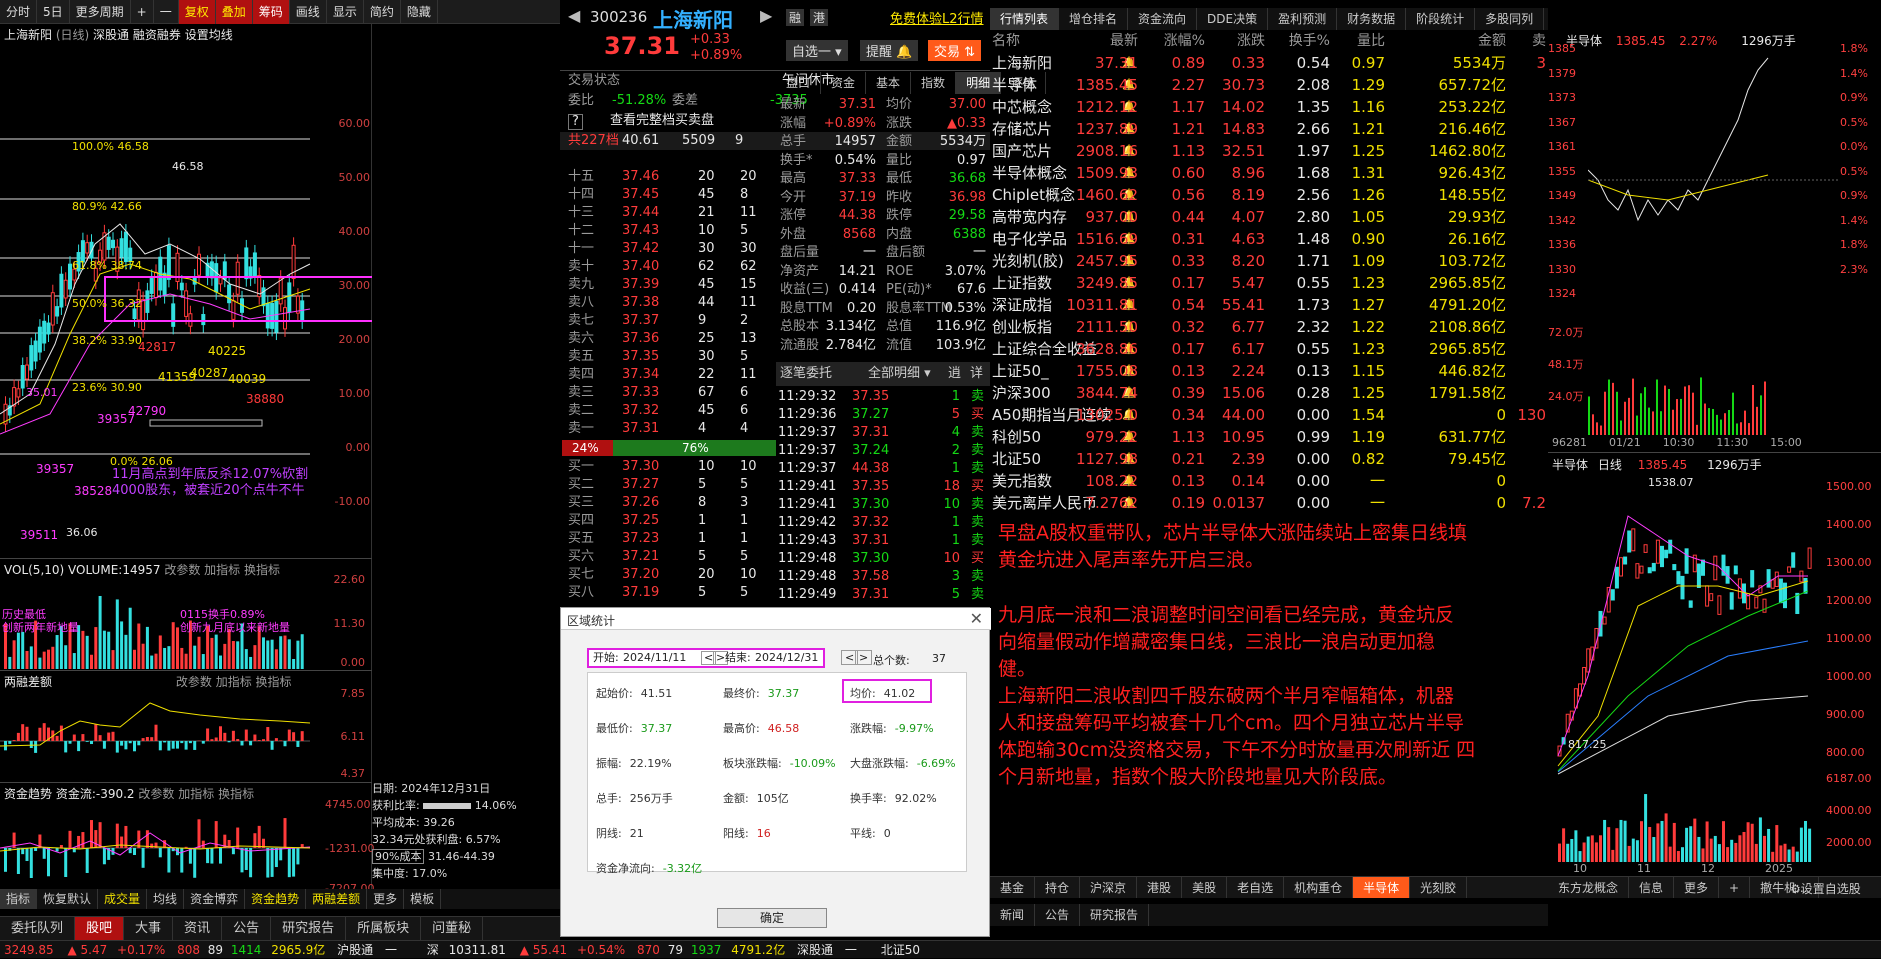 This screenshot has height=959, width=1881. I want to click on tab-basic: 基本, so click(888, 83).